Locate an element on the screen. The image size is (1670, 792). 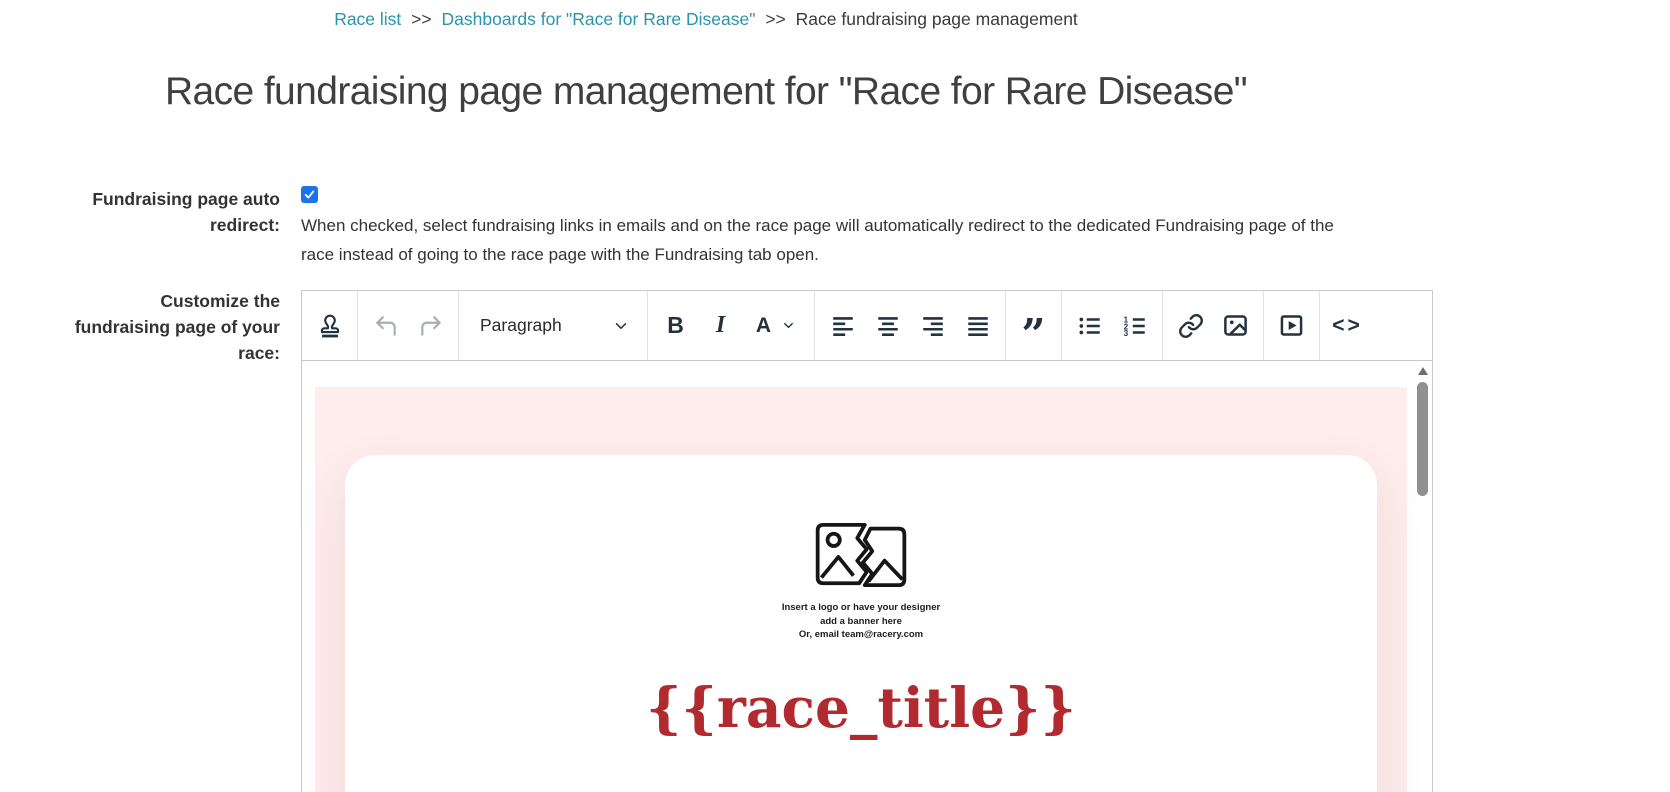
paragraph-dropdown: Paragraph is located at coordinates (553, 326).